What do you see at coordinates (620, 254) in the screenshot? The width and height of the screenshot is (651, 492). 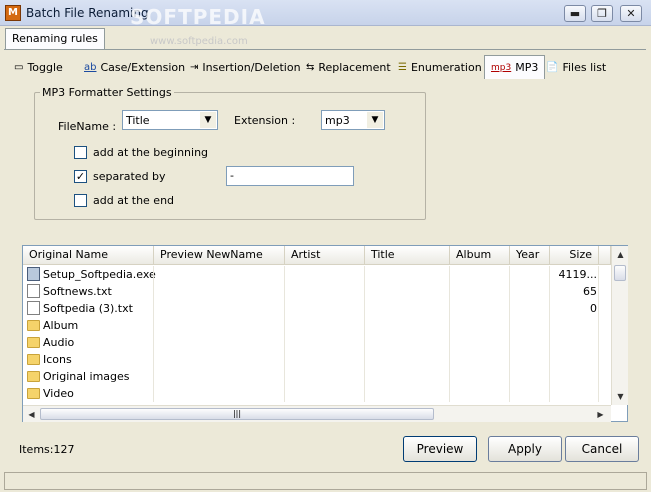 I see `scroll-up-icon: ▲` at bounding box center [620, 254].